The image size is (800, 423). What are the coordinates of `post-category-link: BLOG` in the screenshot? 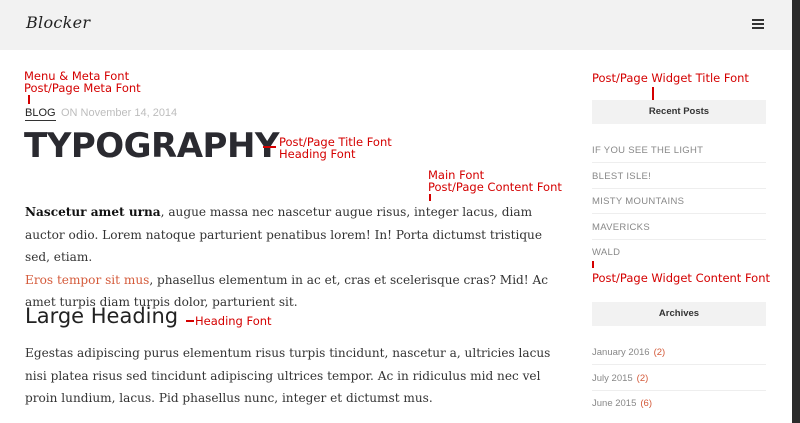 It's located at (40, 114).